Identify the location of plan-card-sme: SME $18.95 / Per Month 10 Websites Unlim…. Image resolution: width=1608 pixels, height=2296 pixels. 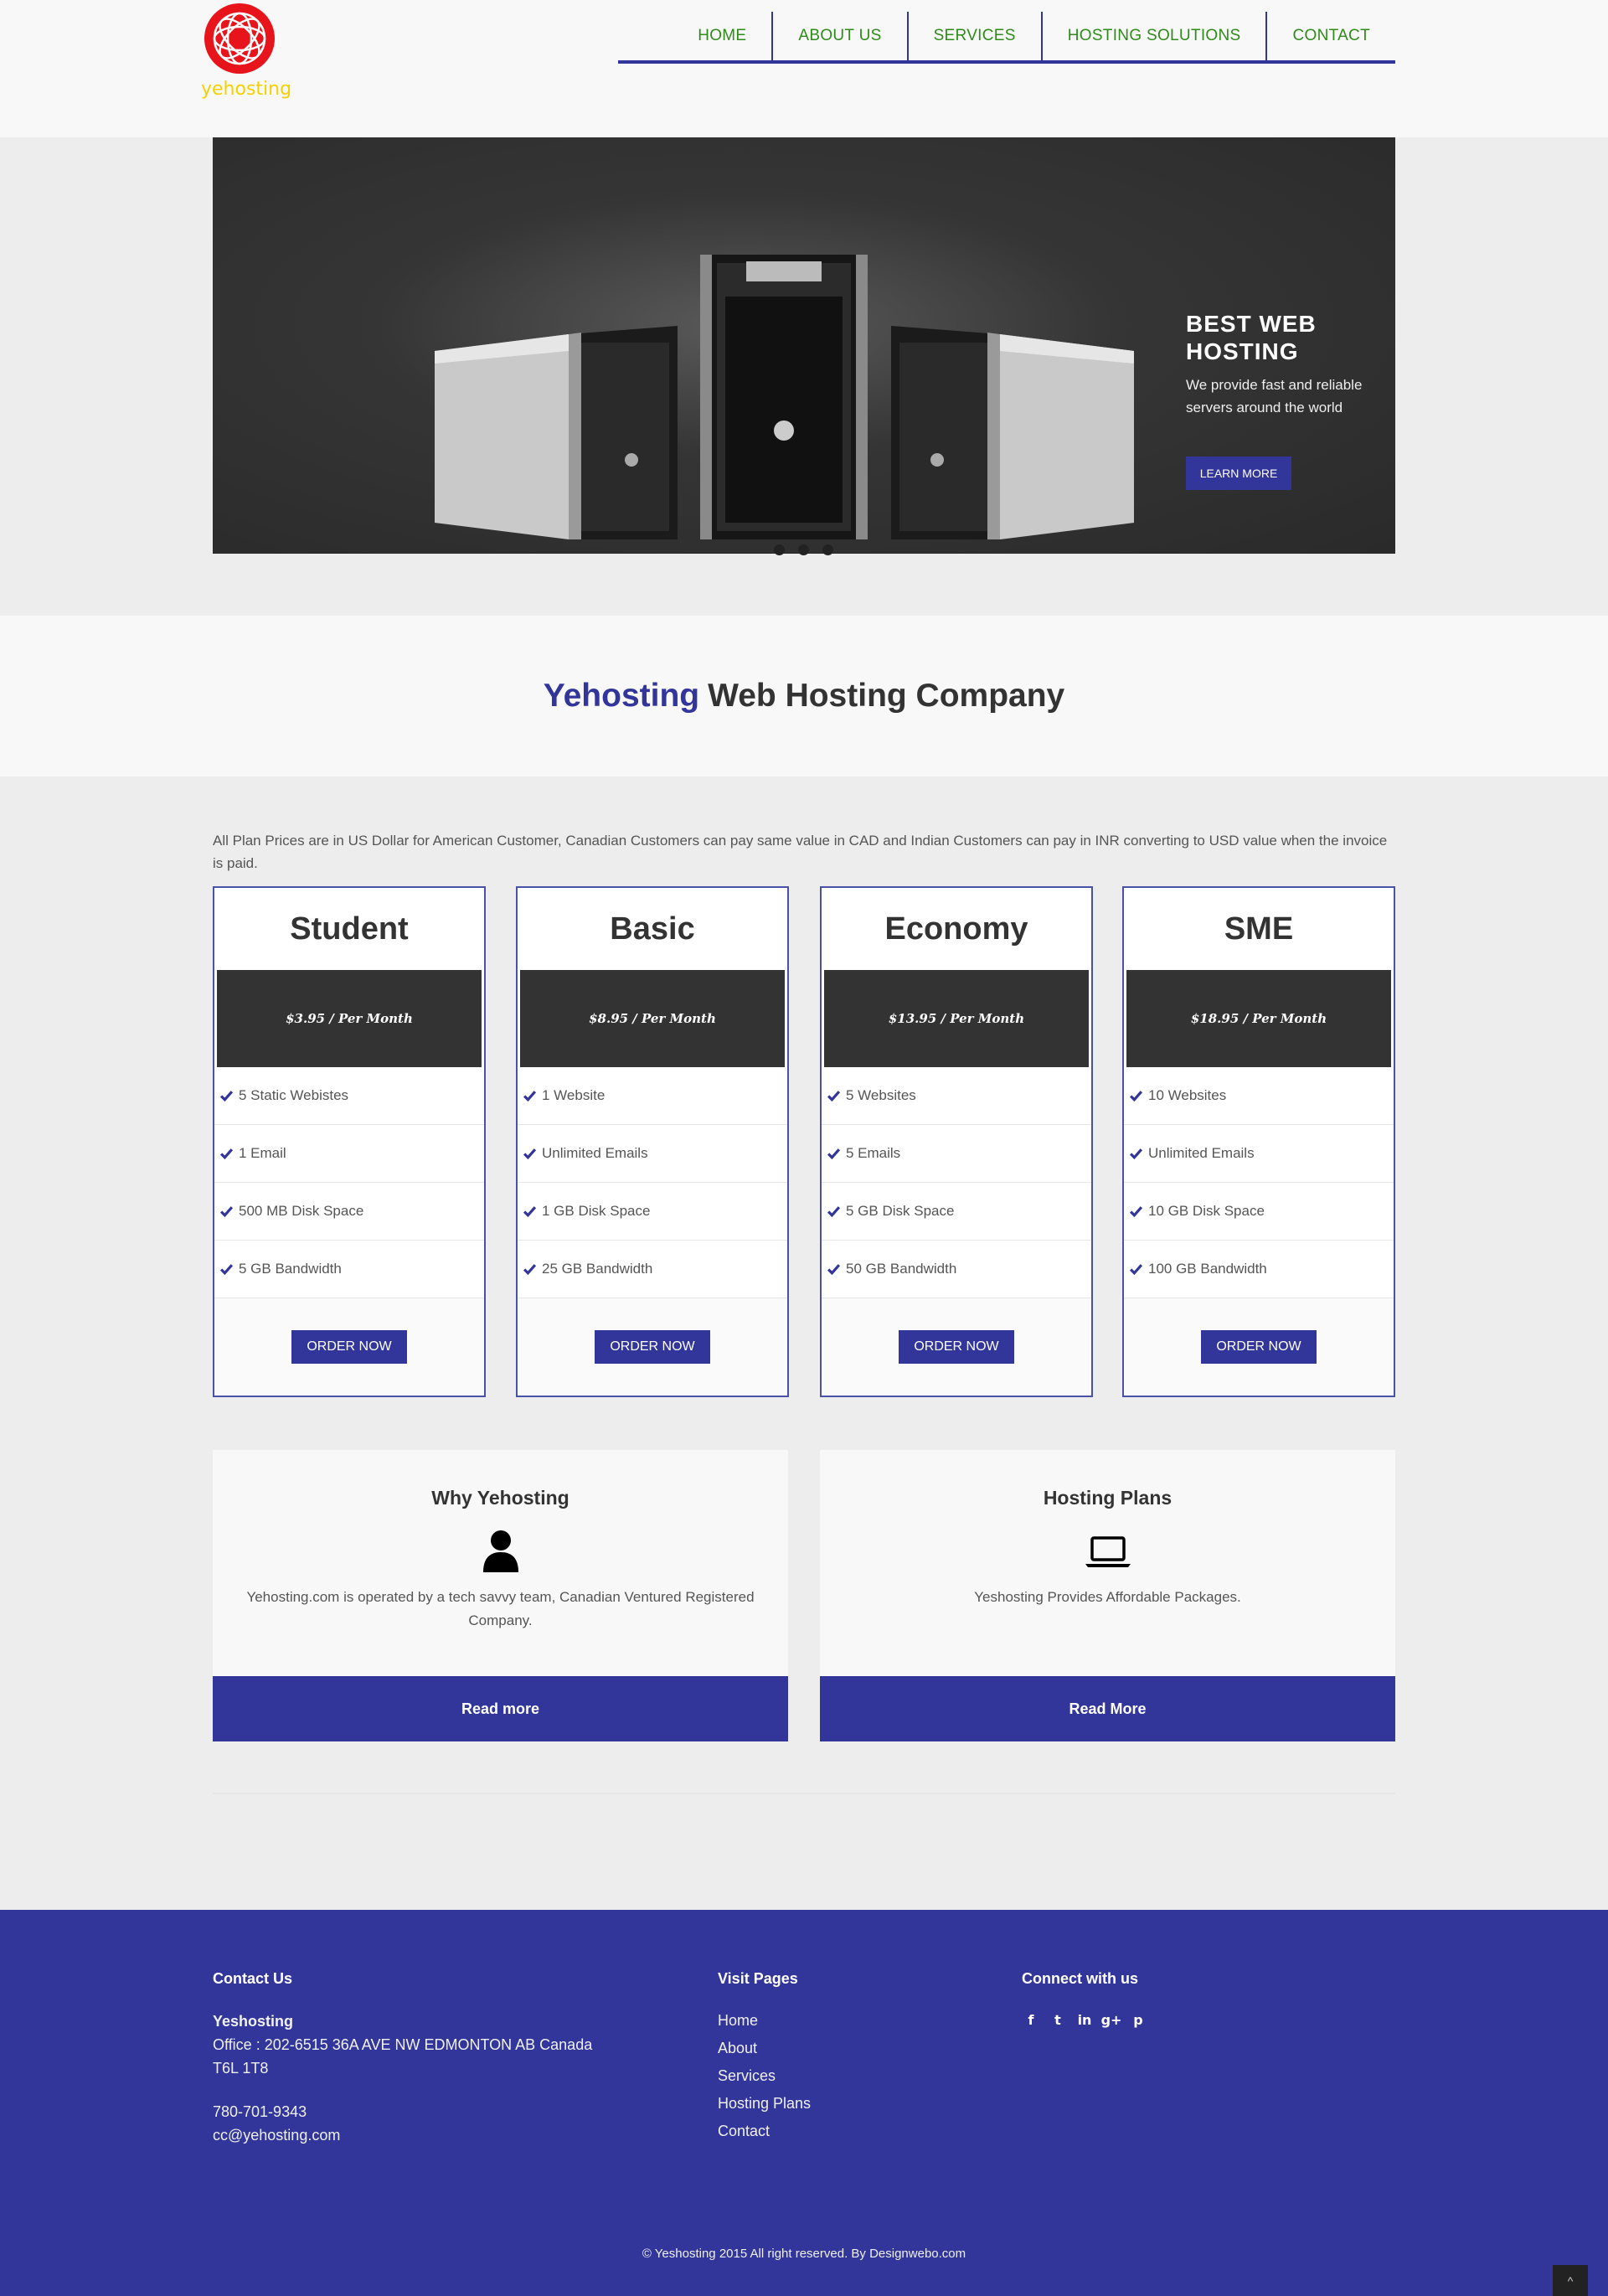
(1258, 1141).